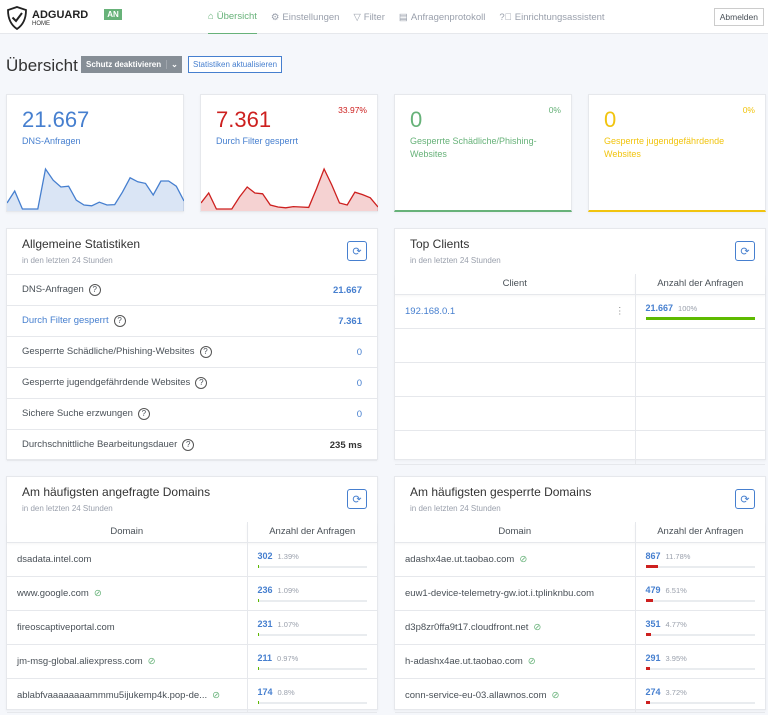  What do you see at coordinates (211, 16) in the screenshot?
I see `home-icon: ⌂` at bounding box center [211, 16].